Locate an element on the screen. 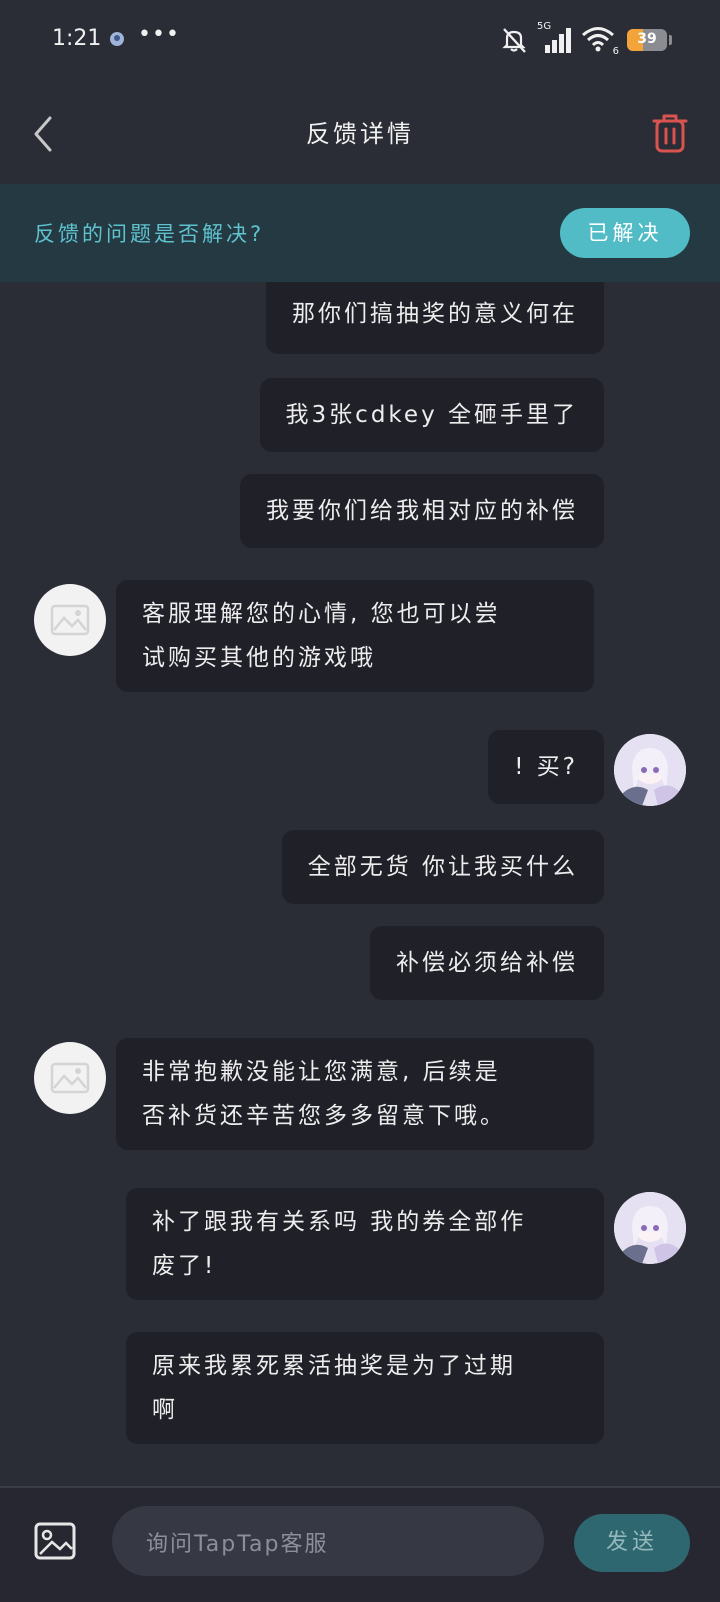 The height and width of the screenshot is (1602, 720). more-notifications-icon: ••• is located at coordinates (159, 34).